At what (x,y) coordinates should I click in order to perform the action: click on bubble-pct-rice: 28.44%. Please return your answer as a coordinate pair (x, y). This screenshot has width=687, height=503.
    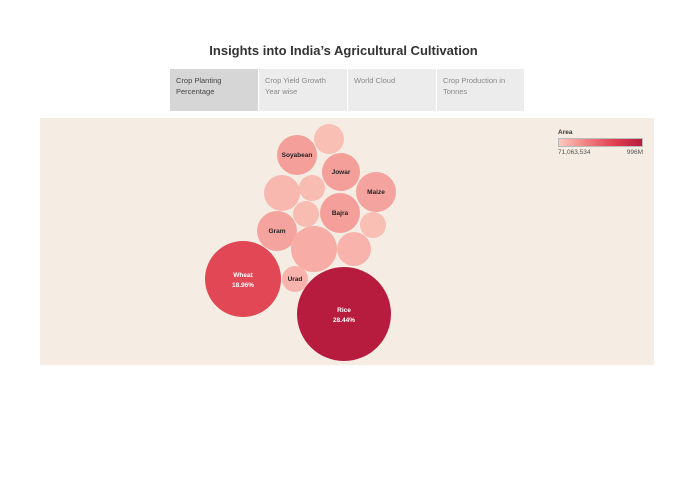
    Looking at the image, I should click on (344, 320).